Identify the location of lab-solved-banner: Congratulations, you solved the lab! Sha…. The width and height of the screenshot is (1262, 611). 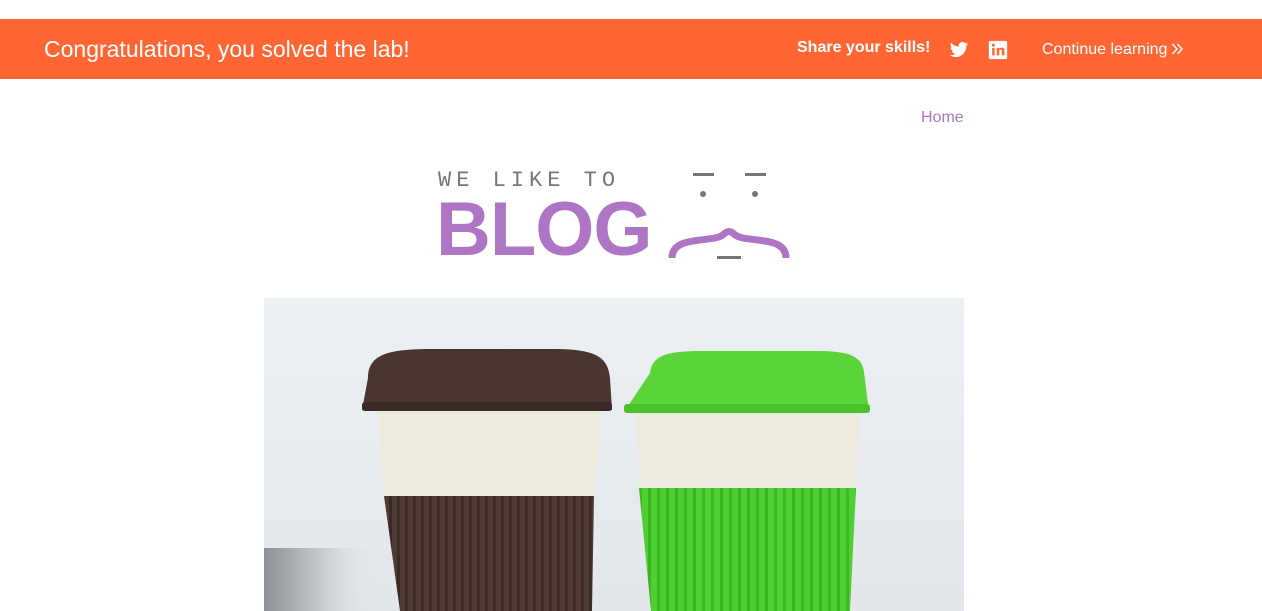
(631, 49).